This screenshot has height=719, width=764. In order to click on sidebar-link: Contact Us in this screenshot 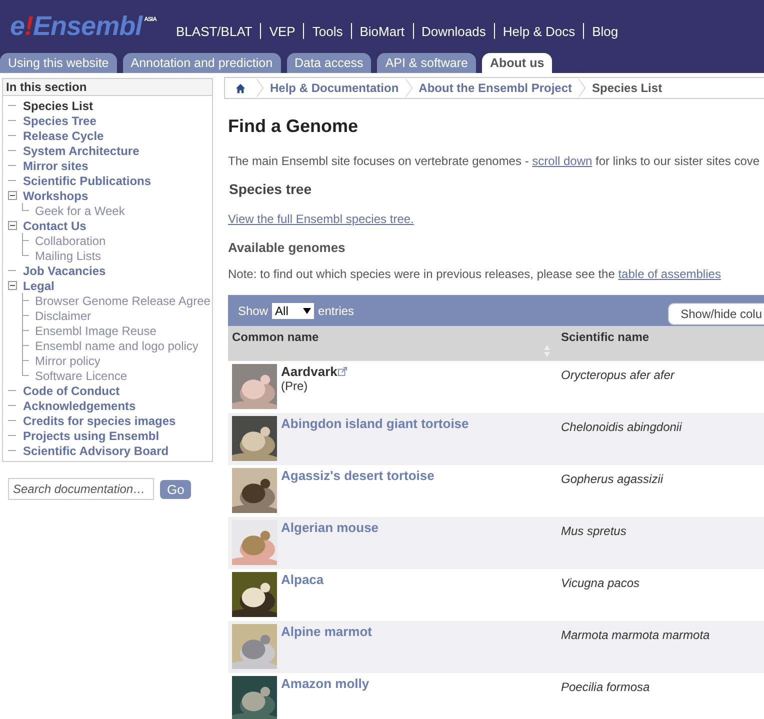, I will do `click(54, 225)`.